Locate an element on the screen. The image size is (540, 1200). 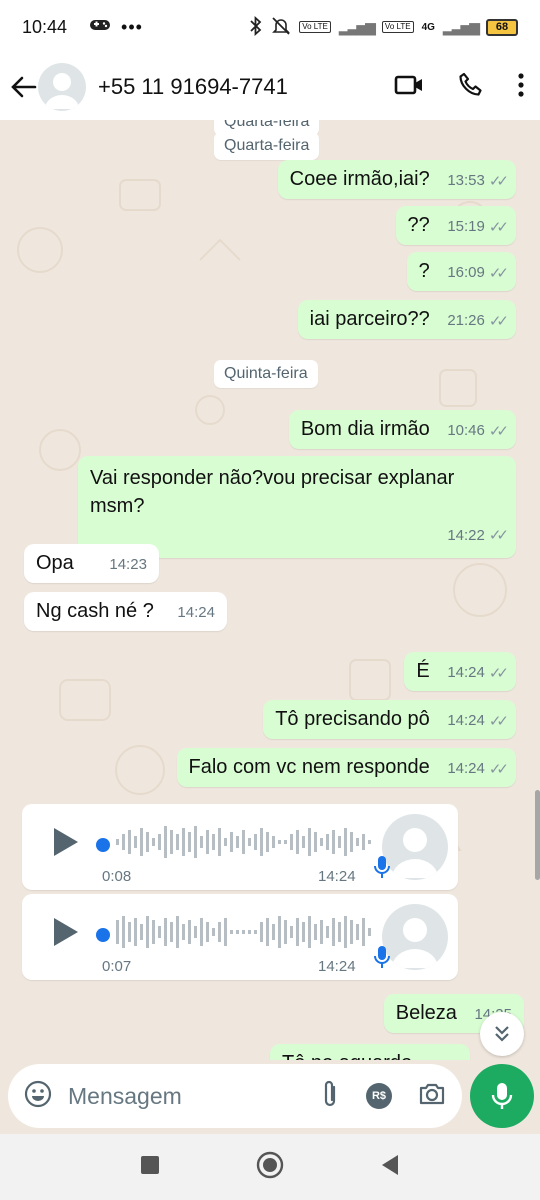
message-bubble-out: Tô no aguardo is located at coordinates (370, 1052).